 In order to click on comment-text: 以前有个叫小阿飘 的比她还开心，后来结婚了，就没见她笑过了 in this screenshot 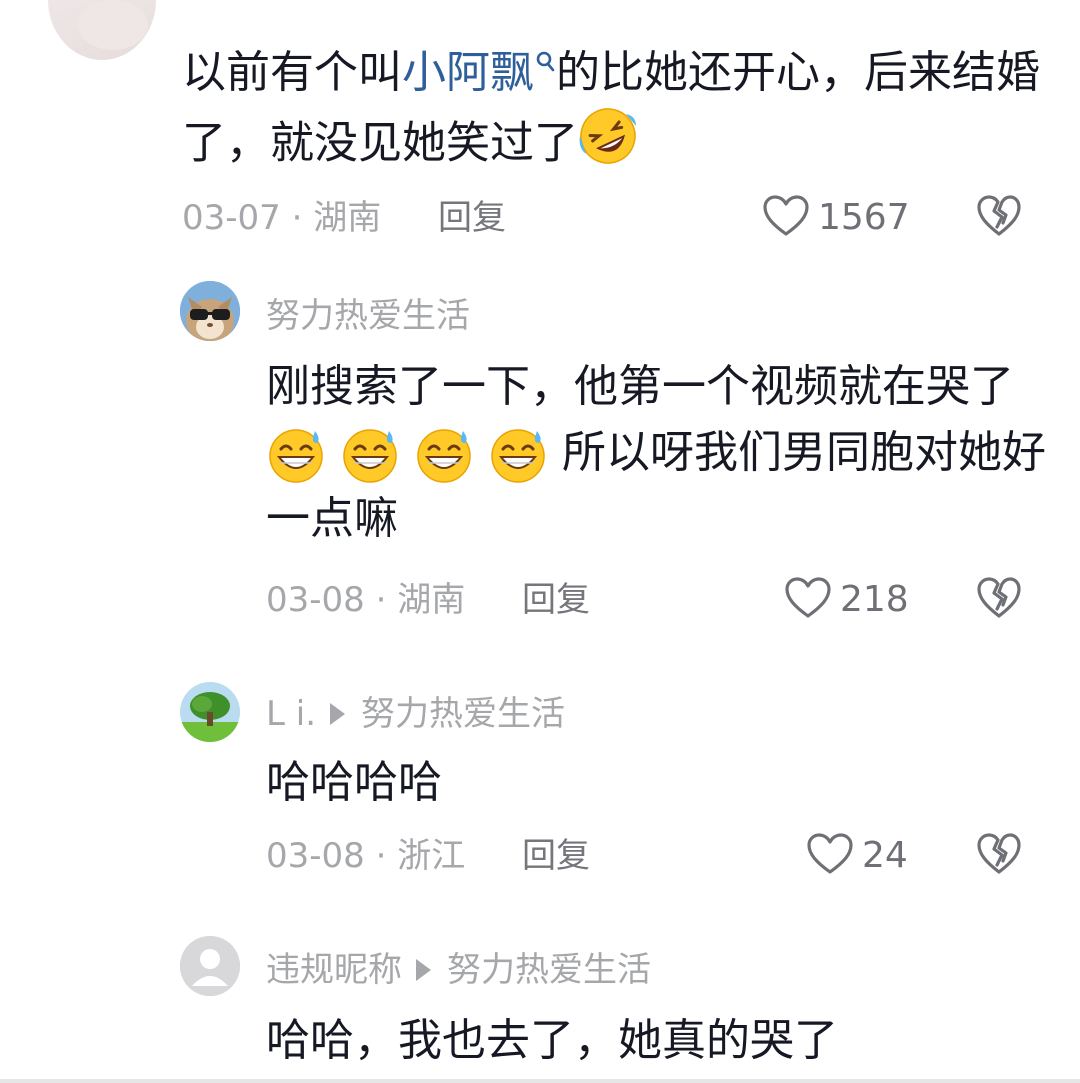, I will do `click(612, 112)`.